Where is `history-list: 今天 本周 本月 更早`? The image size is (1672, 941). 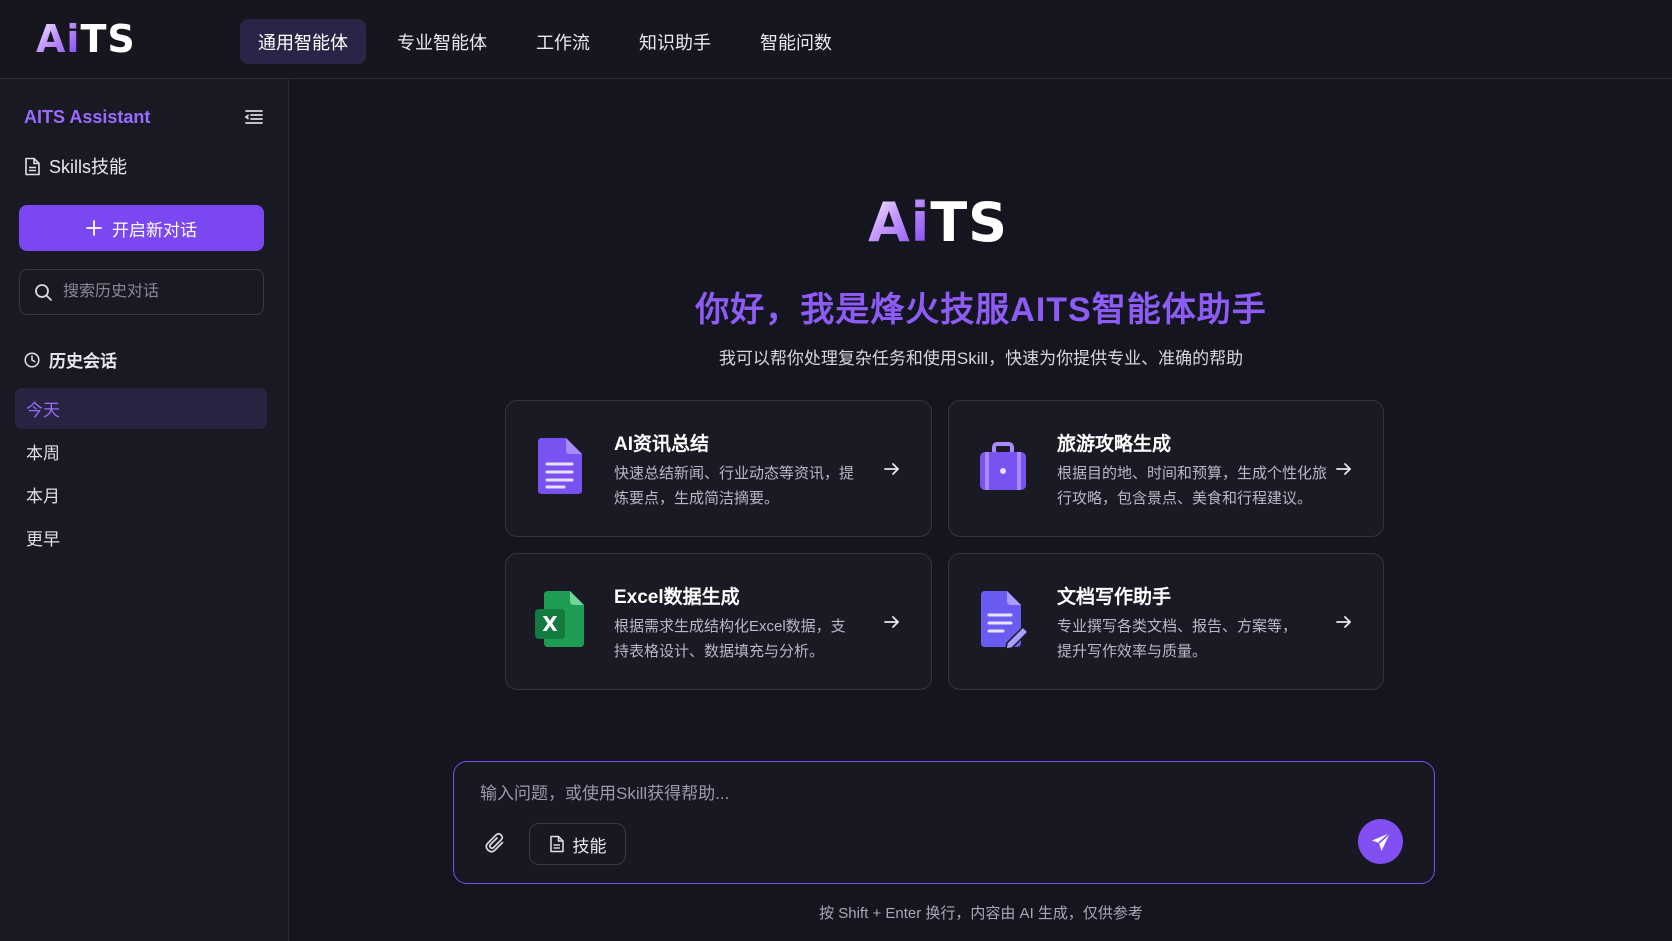 history-list: 今天 本周 本月 更早 is located at coordinates (141, 474).